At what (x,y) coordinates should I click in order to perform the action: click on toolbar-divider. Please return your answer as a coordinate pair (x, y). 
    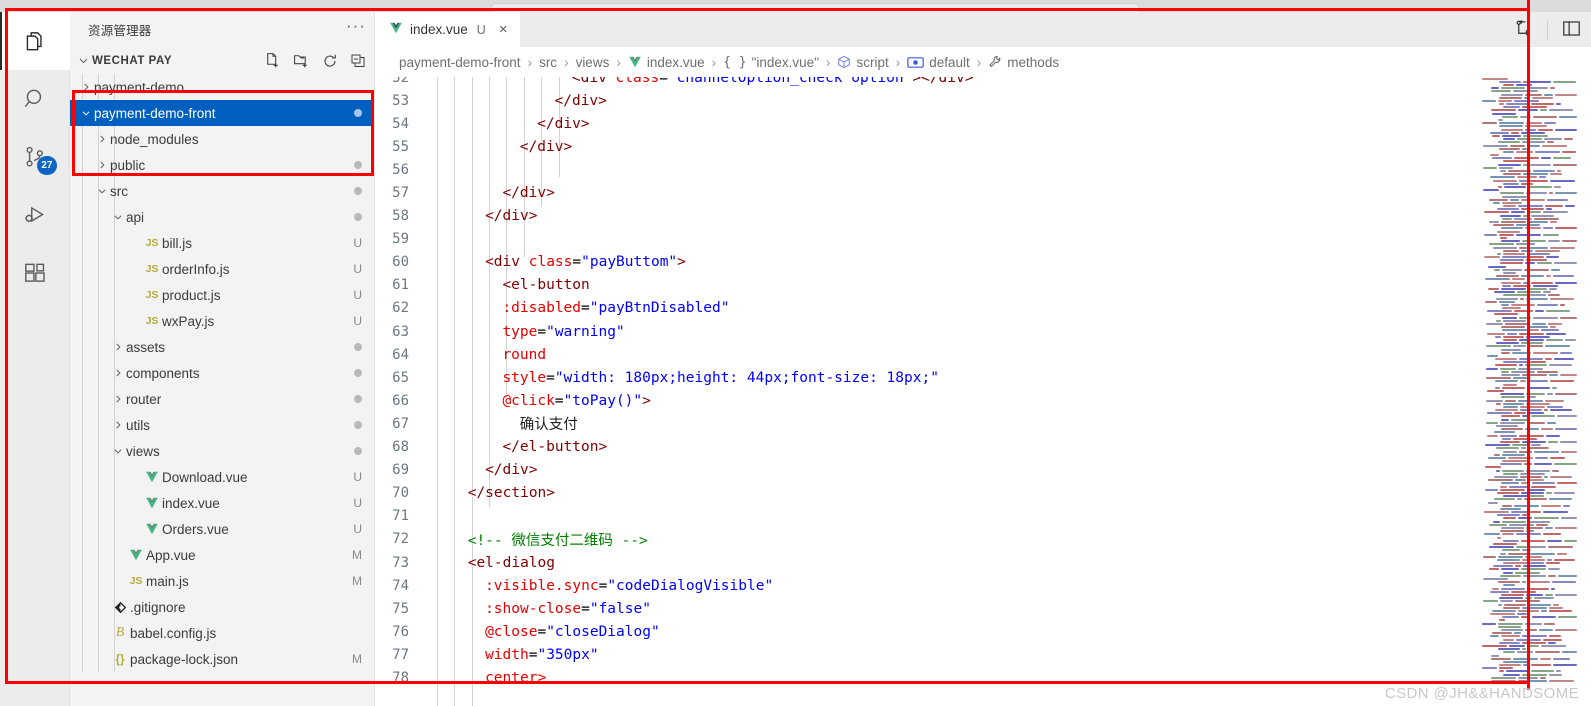
    Looking at the image, I should click on (1547, 29).